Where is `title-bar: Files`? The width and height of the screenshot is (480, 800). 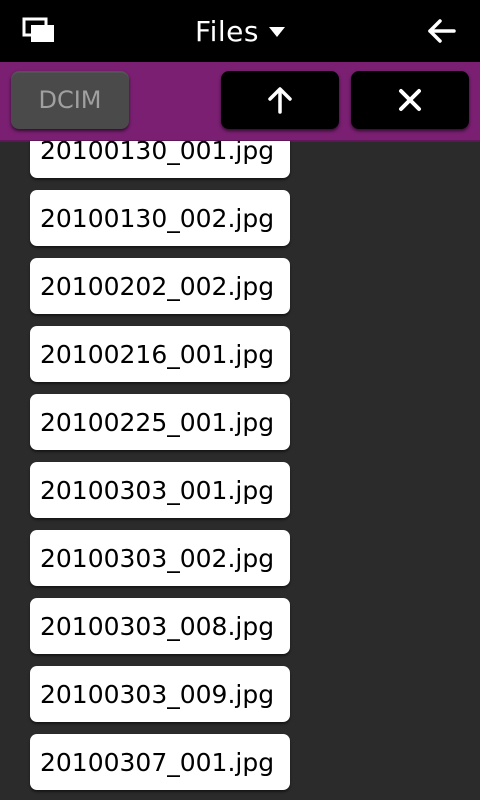
title-bar: Files is located at coordinates (240, 31).